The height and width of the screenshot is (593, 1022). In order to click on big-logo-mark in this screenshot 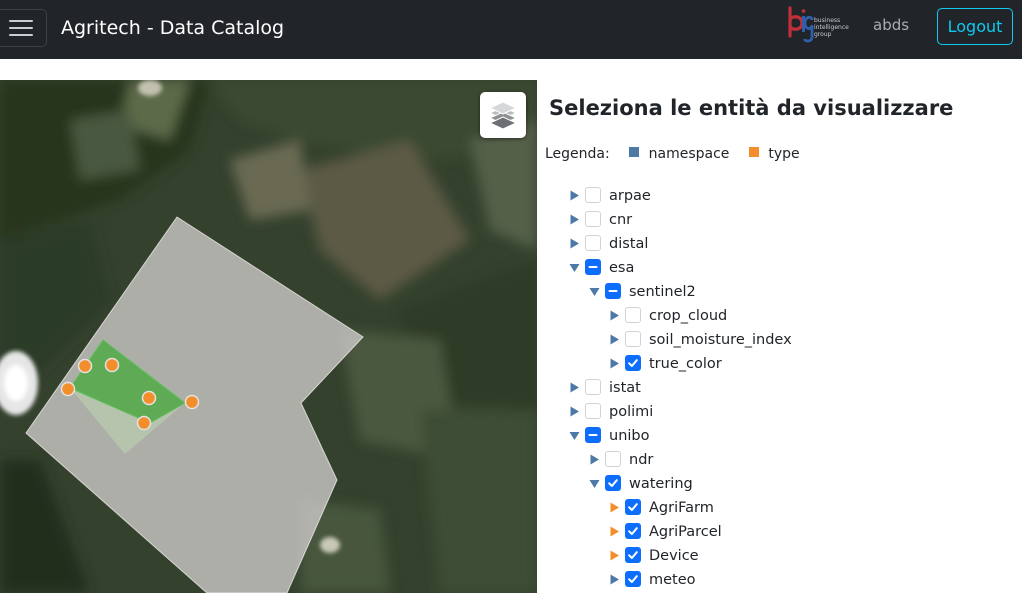, I will do `click(801, 24)`.